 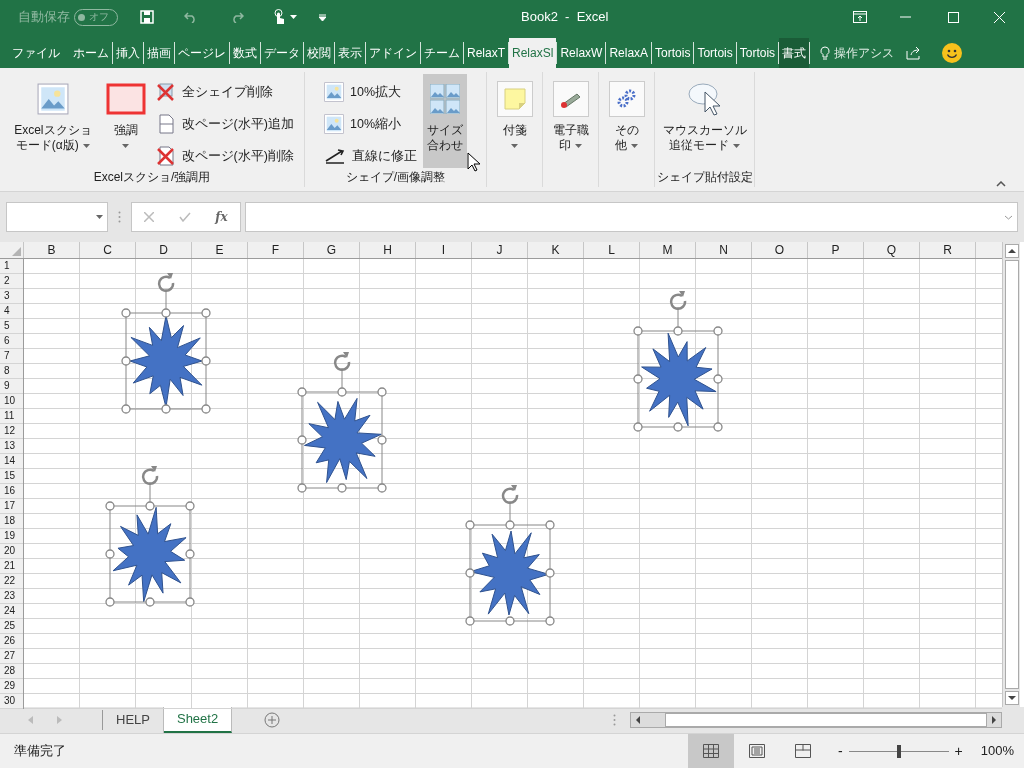 What do you see at coordinates (581, 53) in the screenshot?
I see `ribbon-tab: RelaxW` at bounding box center [581, 53].